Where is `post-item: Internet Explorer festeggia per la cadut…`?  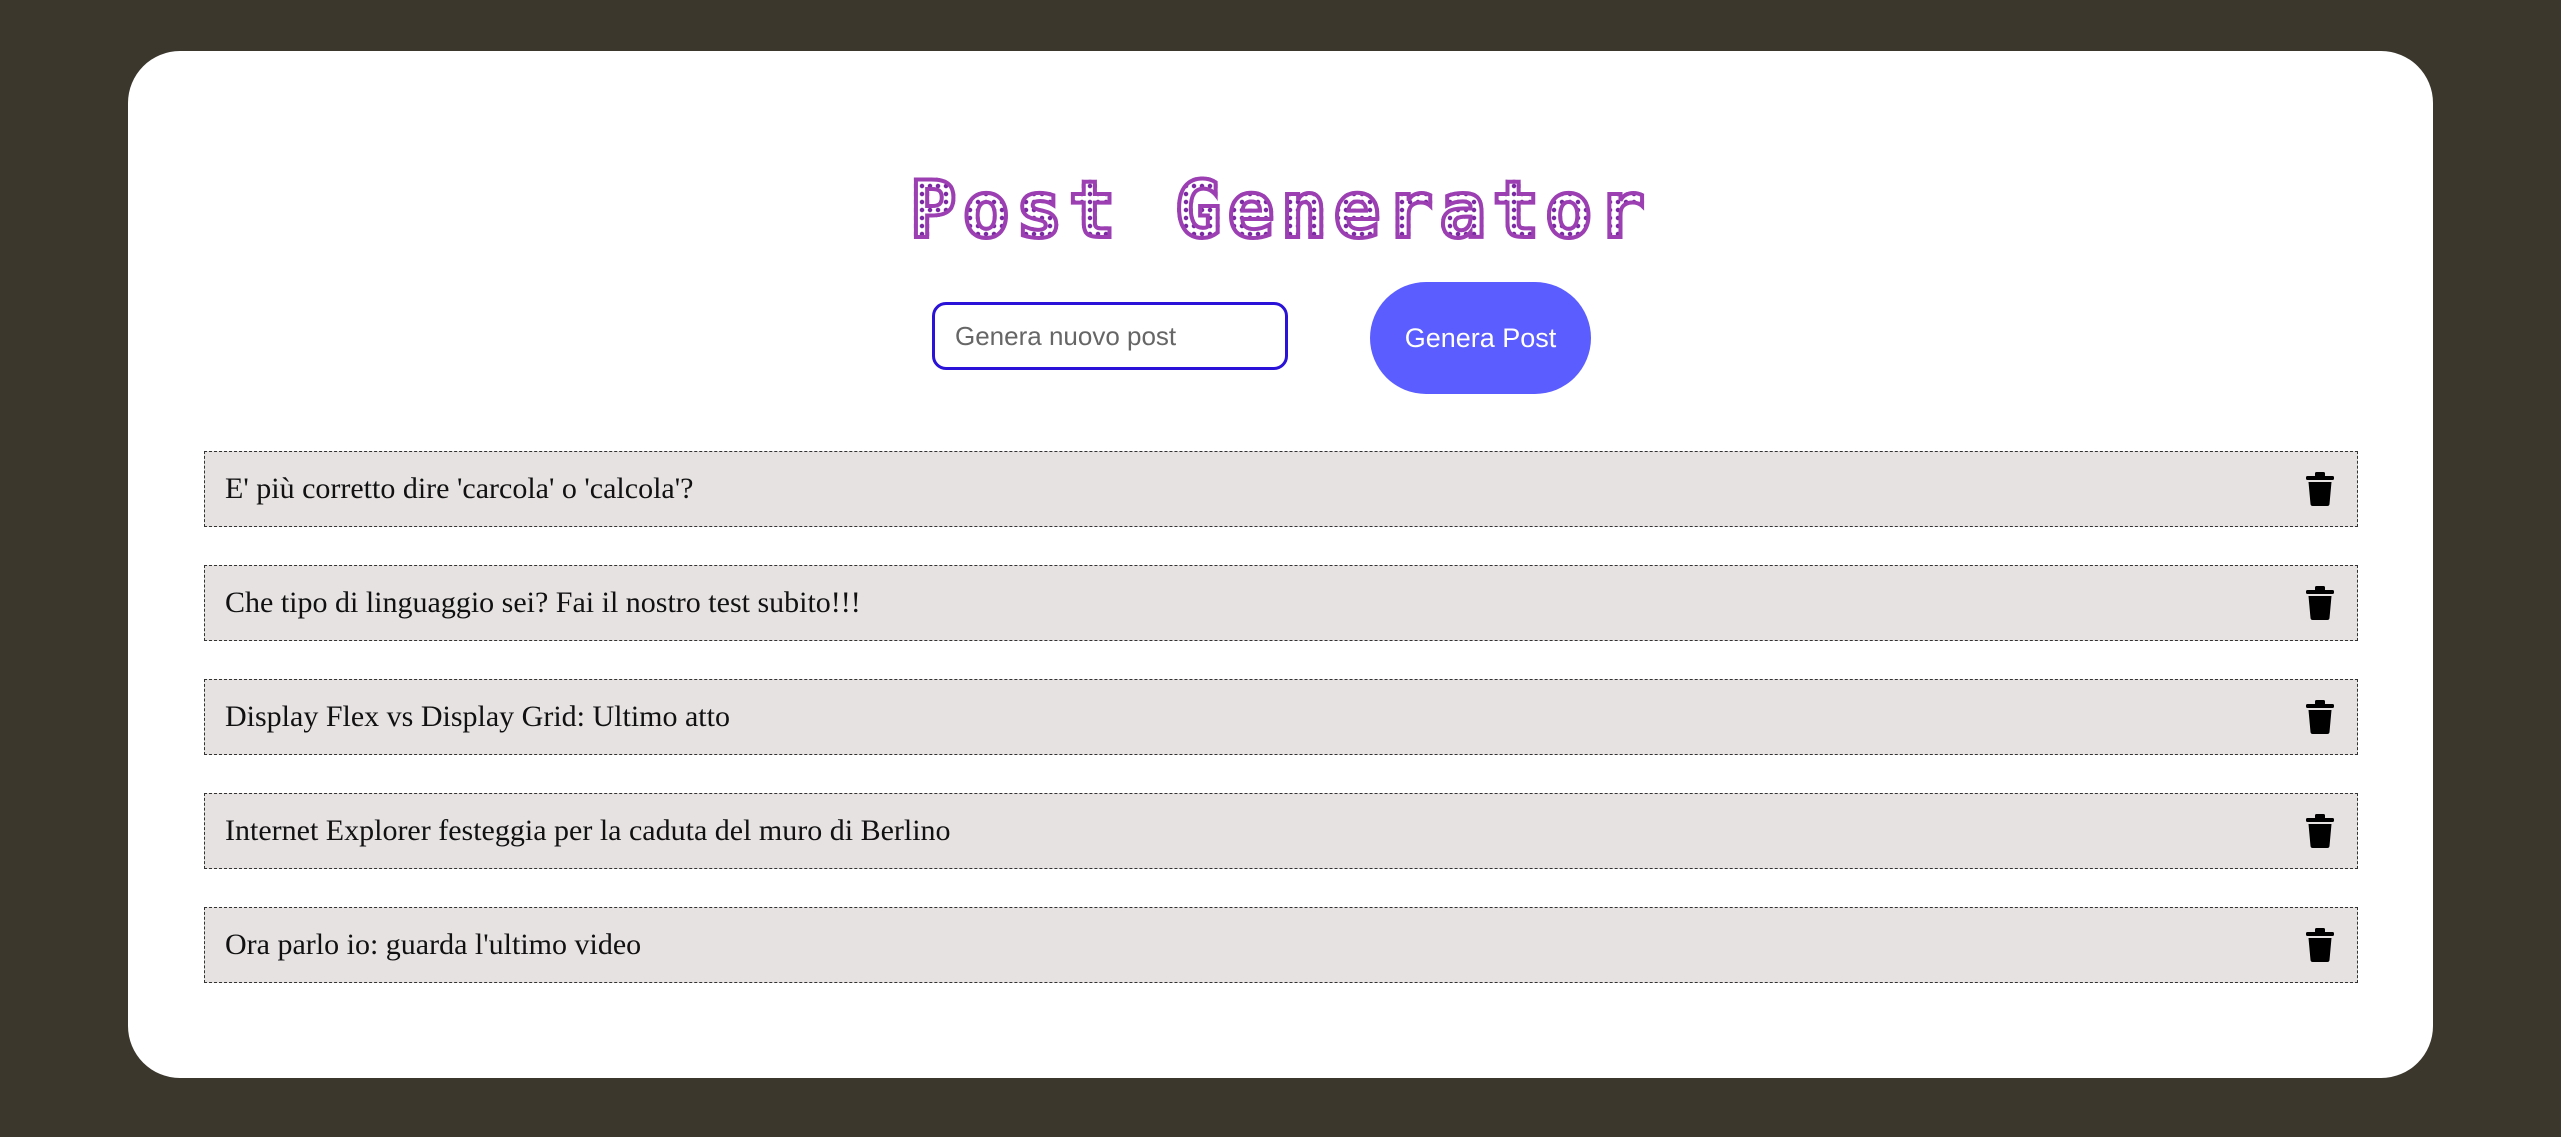 post-item: Internet Explorer festeggia per la cadut… is located at coordinates (1281, 831).